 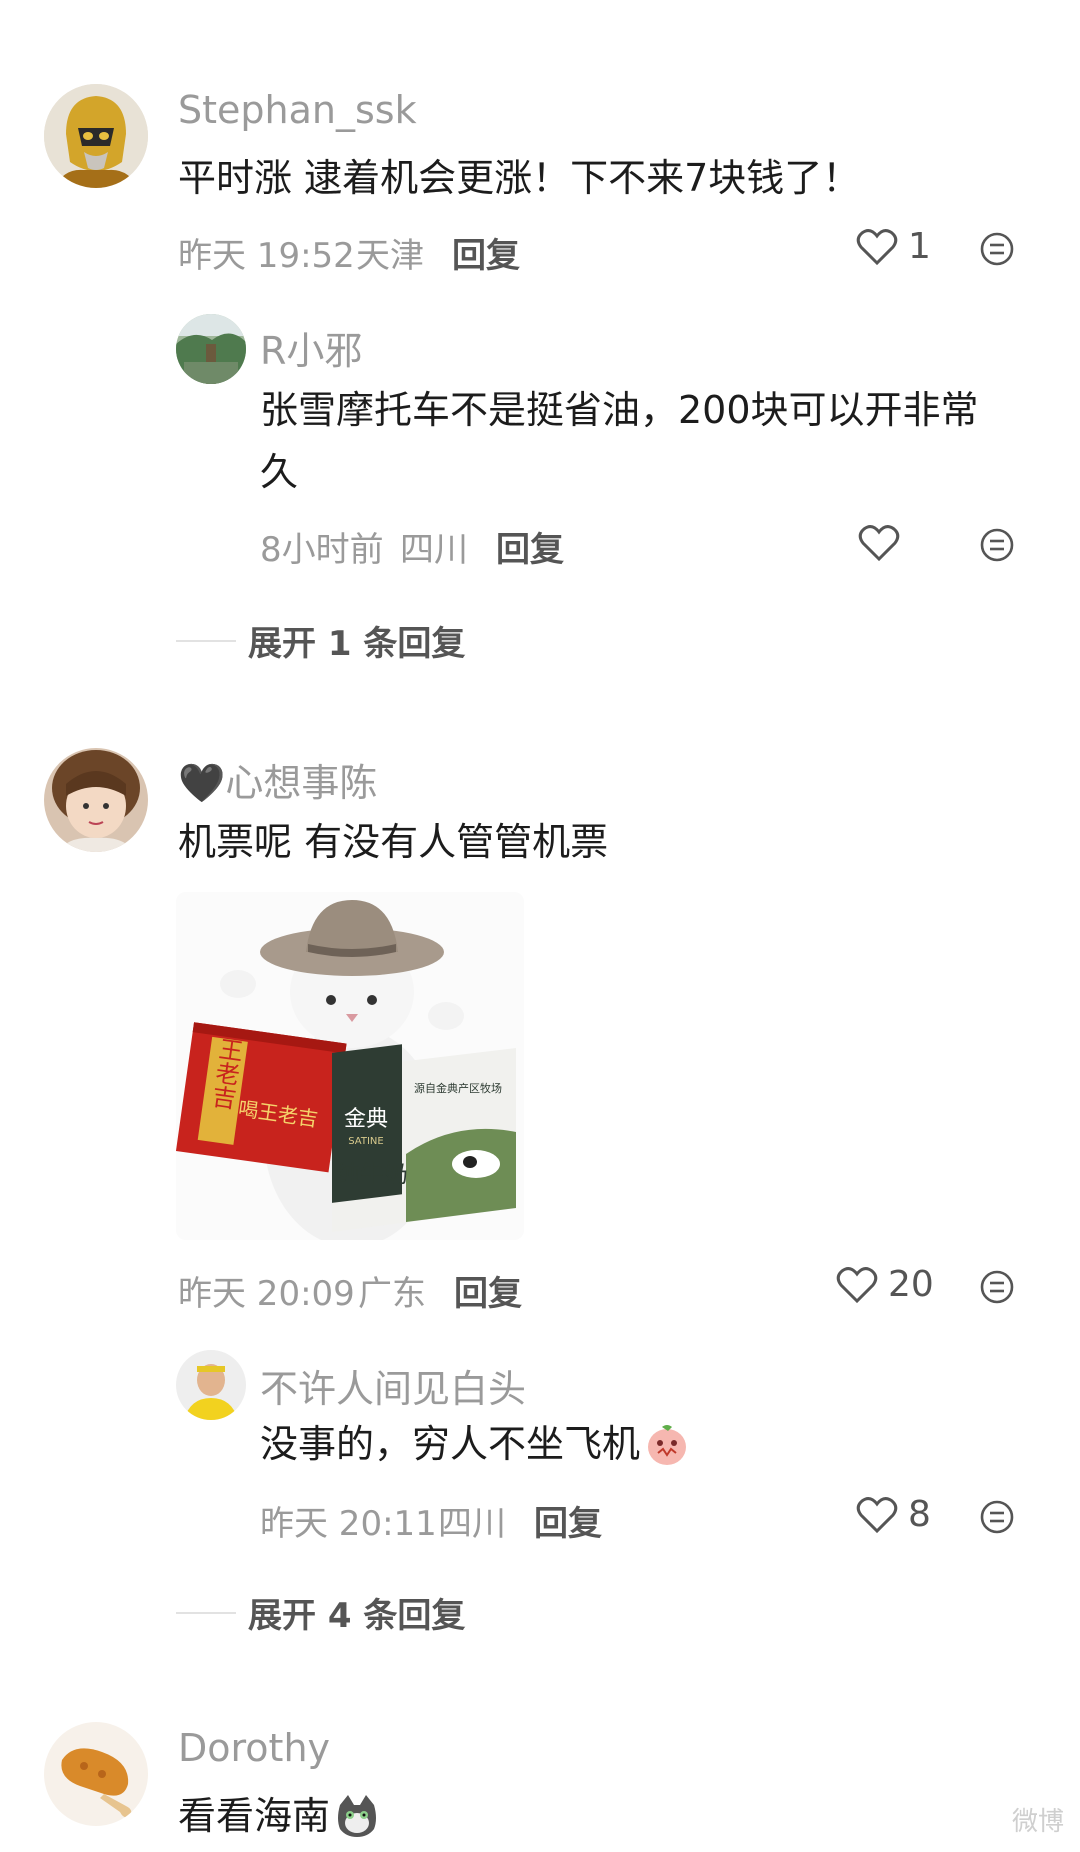 What do you see at coordinates (202, 783) in the screenshot?
I see `black-heart-icon: 🖤` at bounding box center [202, 783].